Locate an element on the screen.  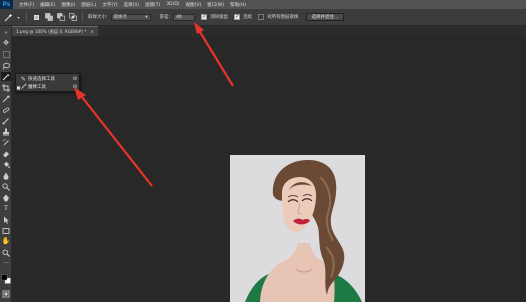
history-brush-tool-icon is located at coordinates (6, 142).